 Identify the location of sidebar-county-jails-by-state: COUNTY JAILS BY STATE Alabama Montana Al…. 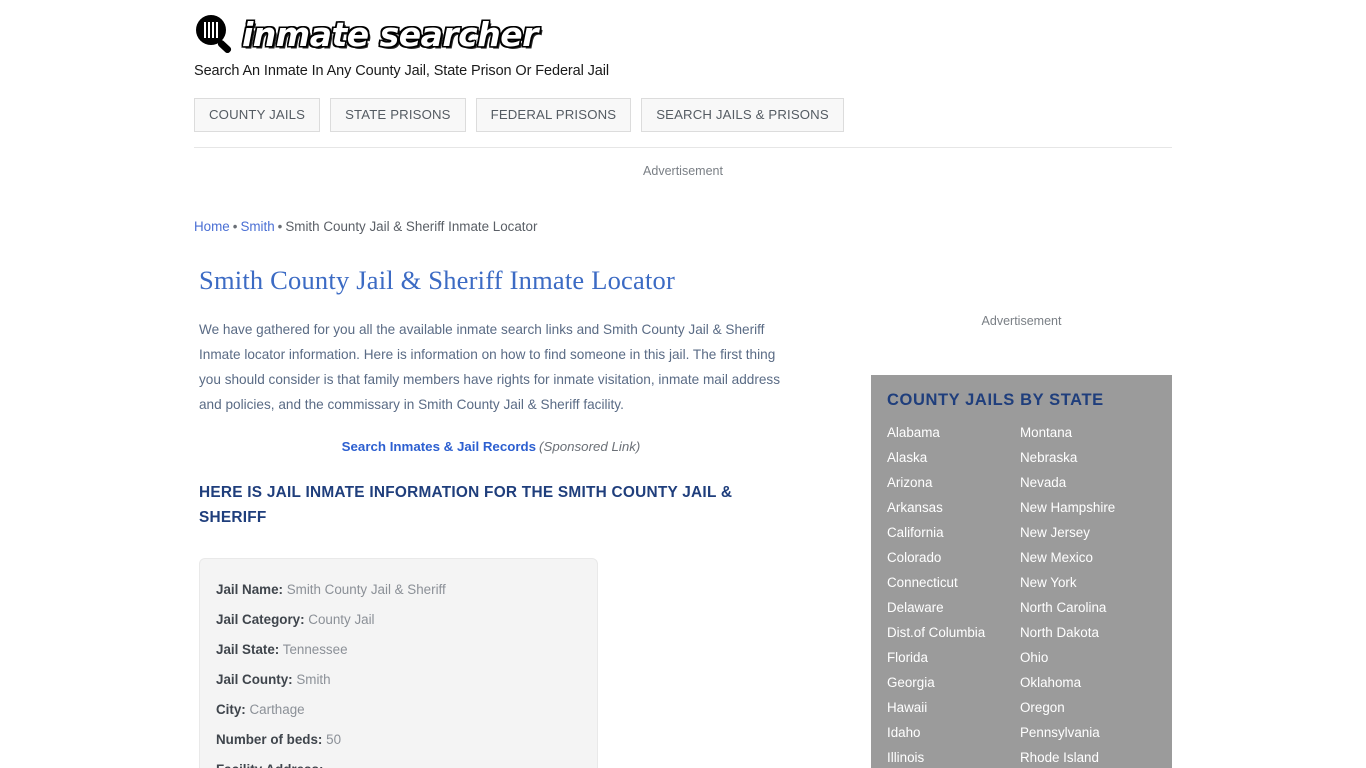
(1021, 571).